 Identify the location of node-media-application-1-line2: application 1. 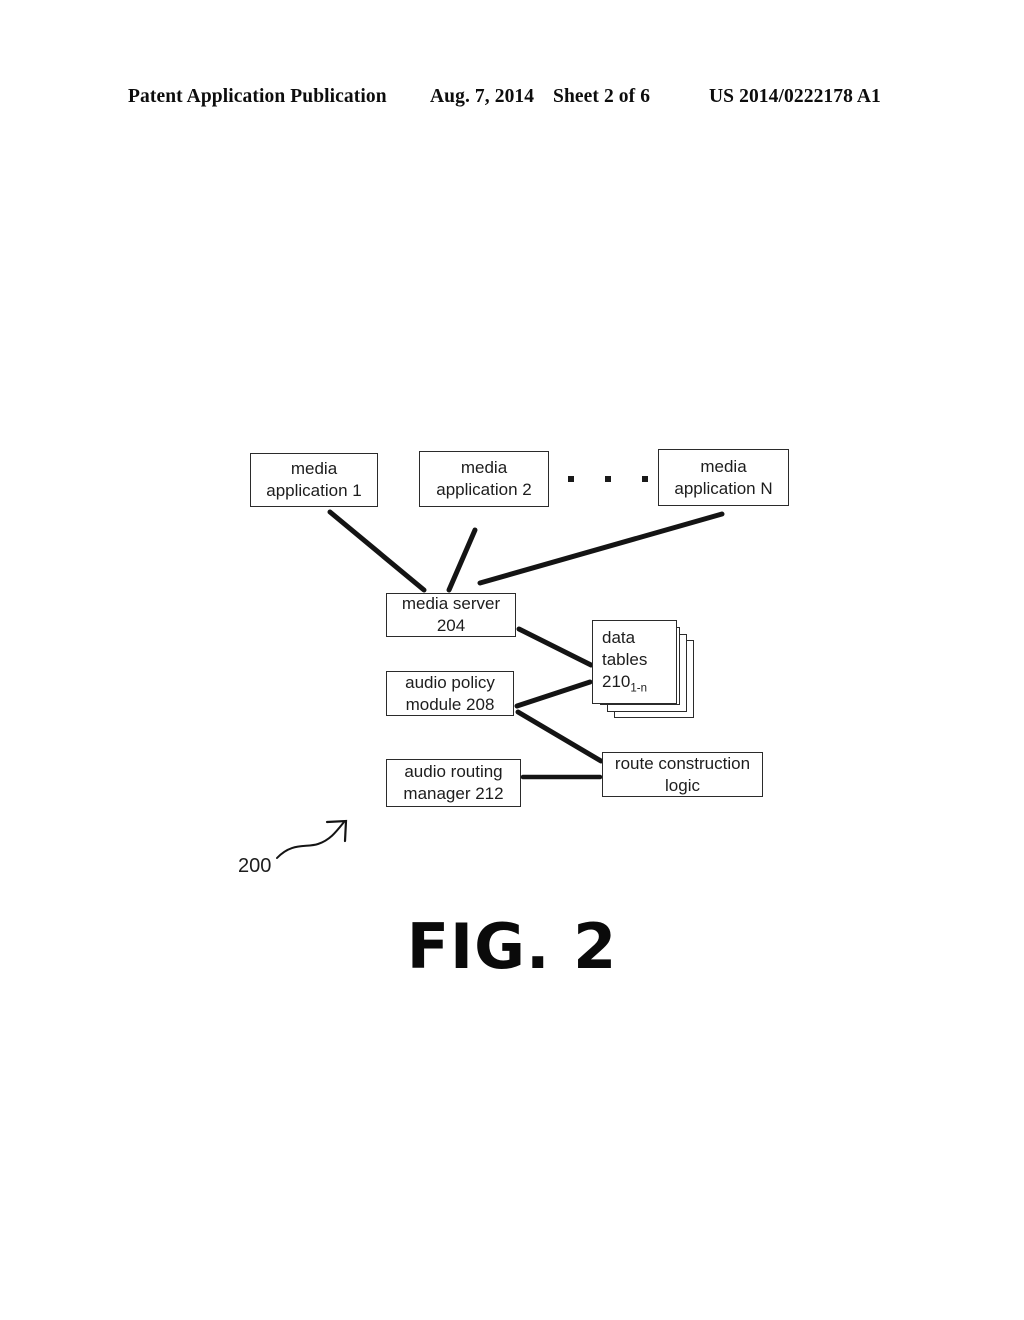
(314, 490).